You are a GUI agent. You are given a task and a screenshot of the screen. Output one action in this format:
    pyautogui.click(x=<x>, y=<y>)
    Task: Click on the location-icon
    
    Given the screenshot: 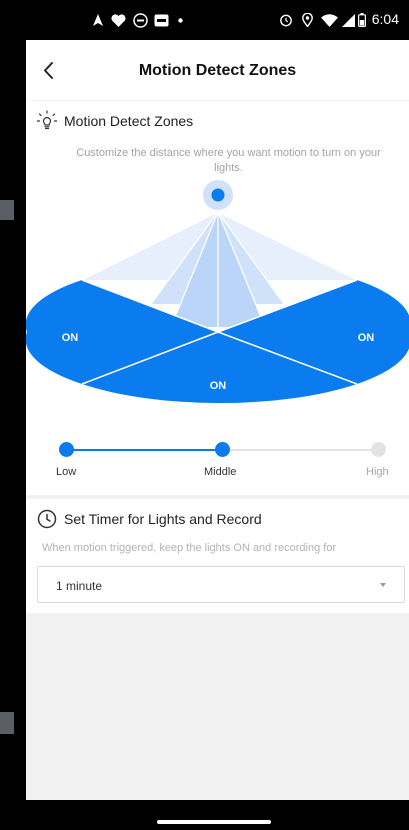 What is the action you would take?
    pyautogui.click(x=307, y=20)
    